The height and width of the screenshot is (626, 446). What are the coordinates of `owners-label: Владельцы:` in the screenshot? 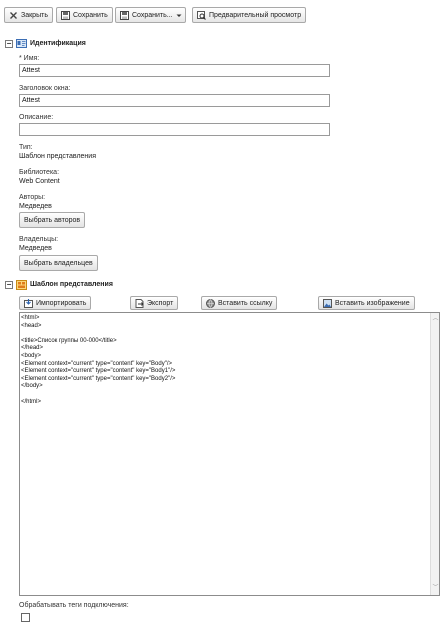 It's located at (39, 239).